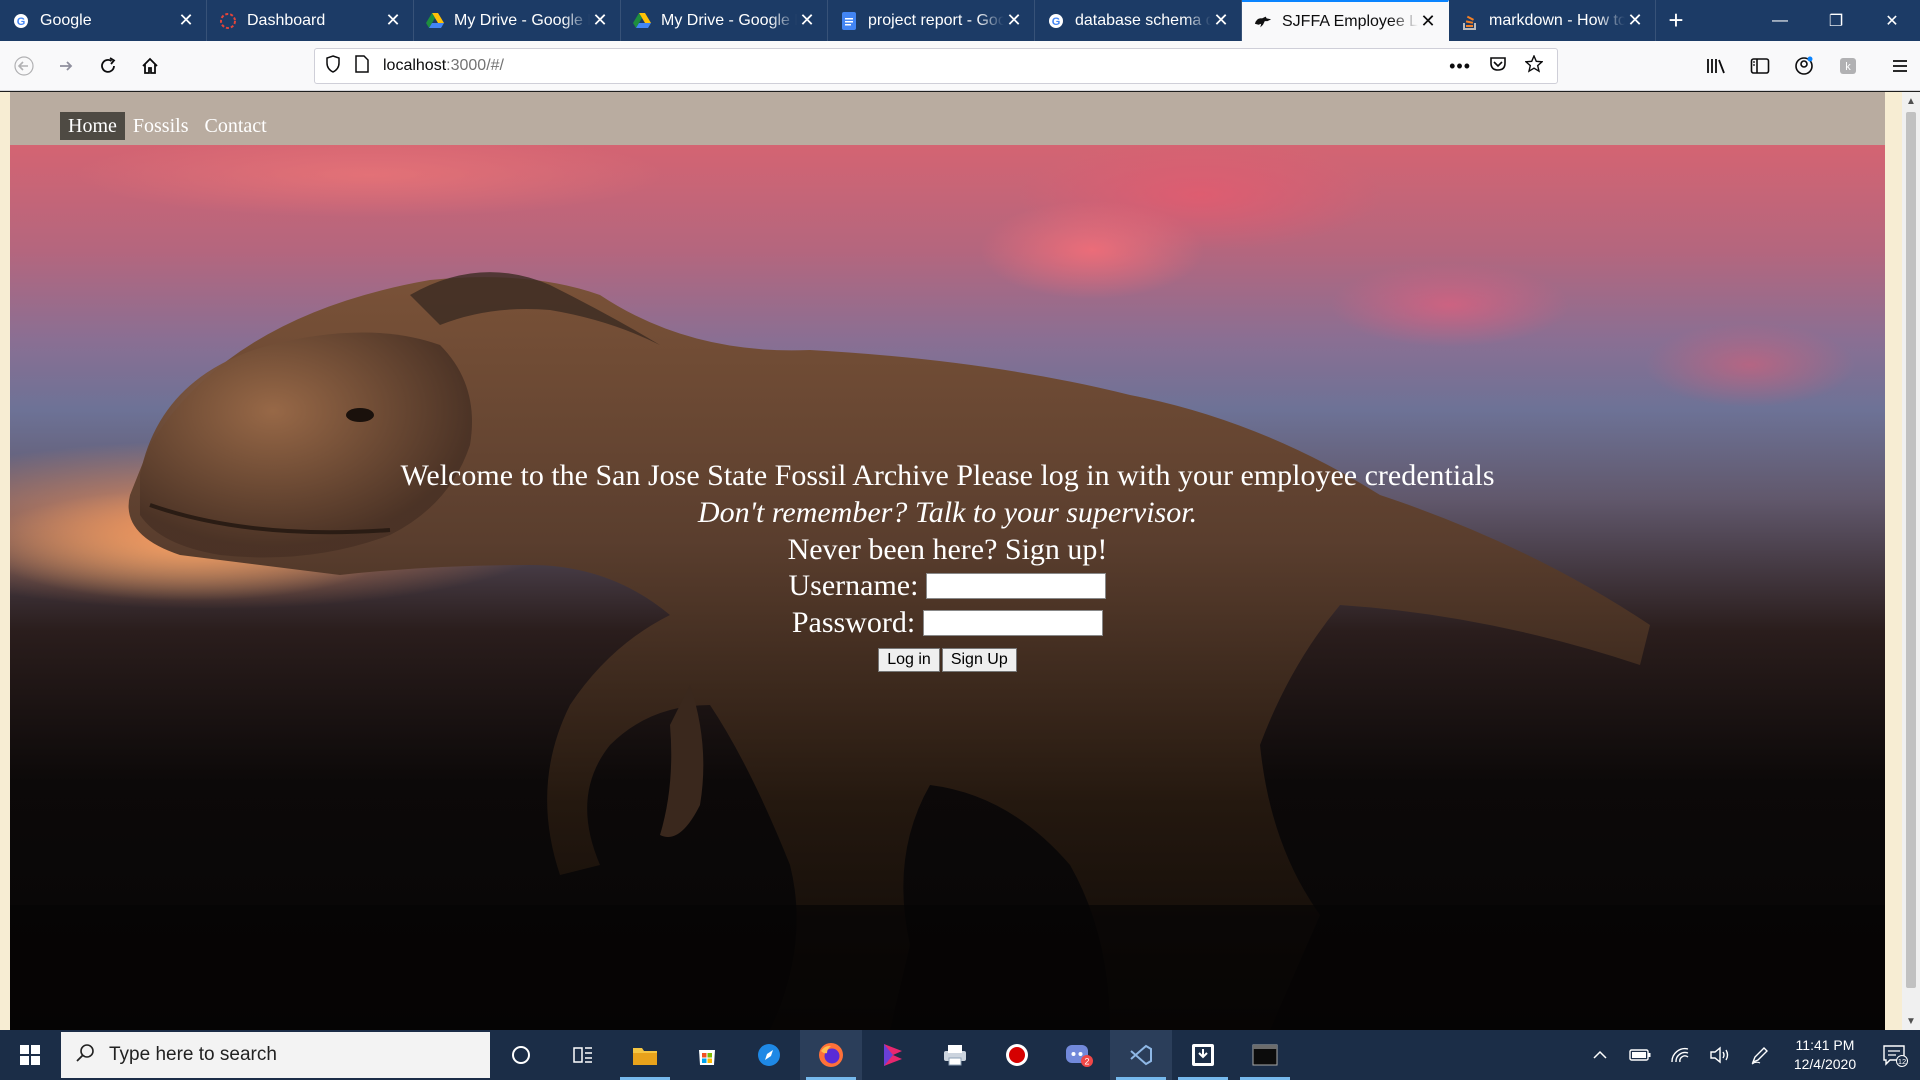 This screenshot has height=1080, width=1920. I want to click on notification-count: 12, so click(1902, 1061).